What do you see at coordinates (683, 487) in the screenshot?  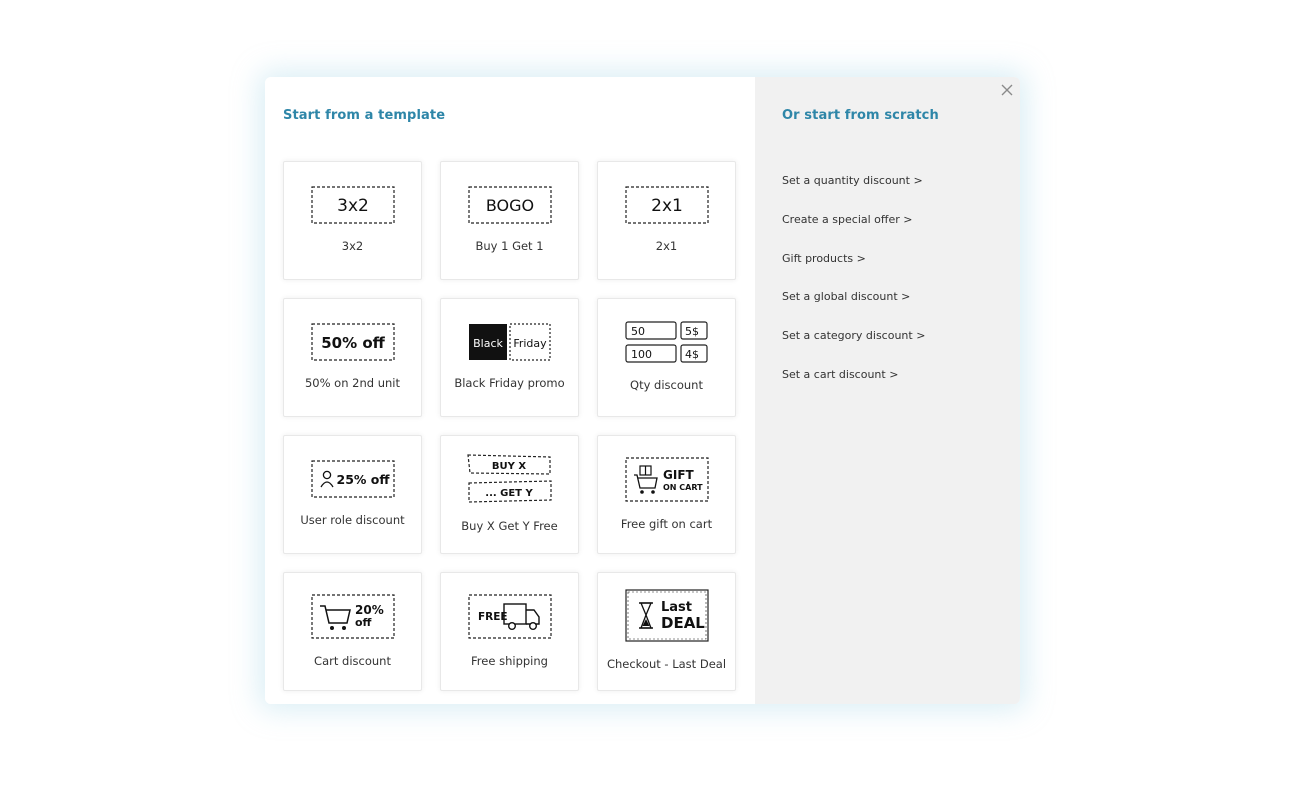 I see `tag-text-on-cart: ON CART` at bounding box center [683, 487].